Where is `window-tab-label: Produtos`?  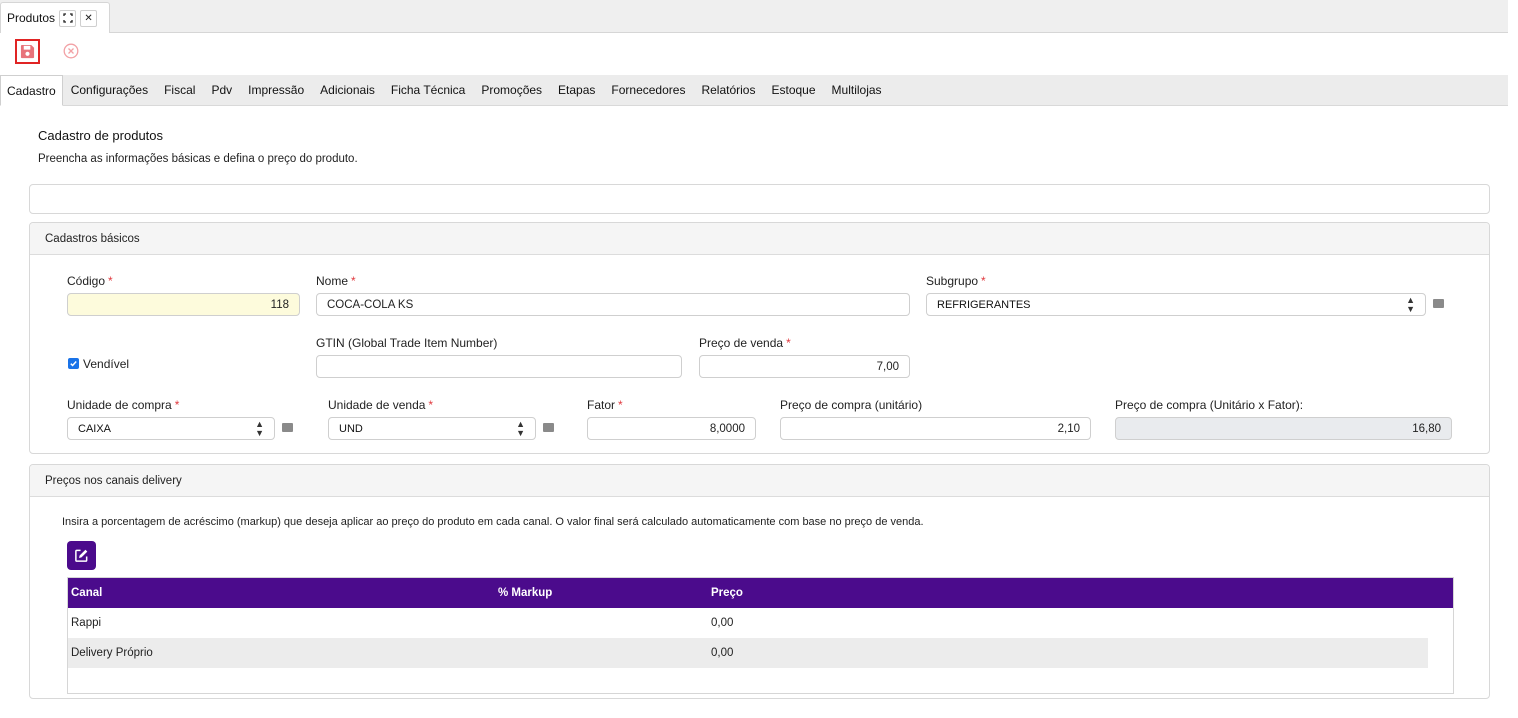 window-tab-label: Produtos is located at coordinates (31, 18).